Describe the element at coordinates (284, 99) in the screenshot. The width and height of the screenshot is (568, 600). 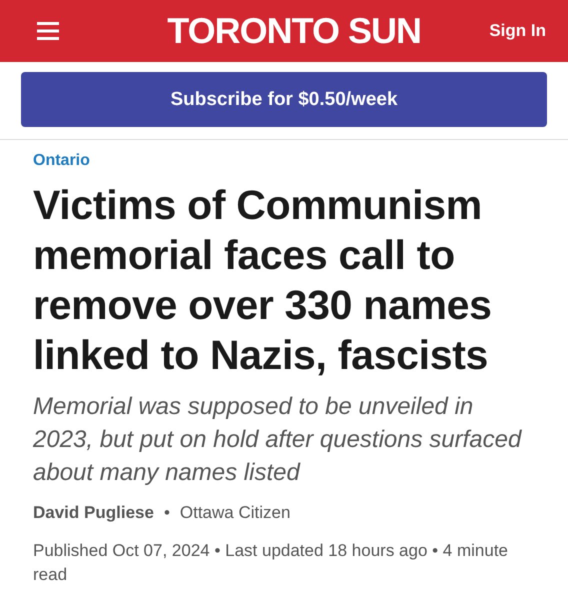
I see `subscribe-button: Subscribe for $0.50/week` at that location.